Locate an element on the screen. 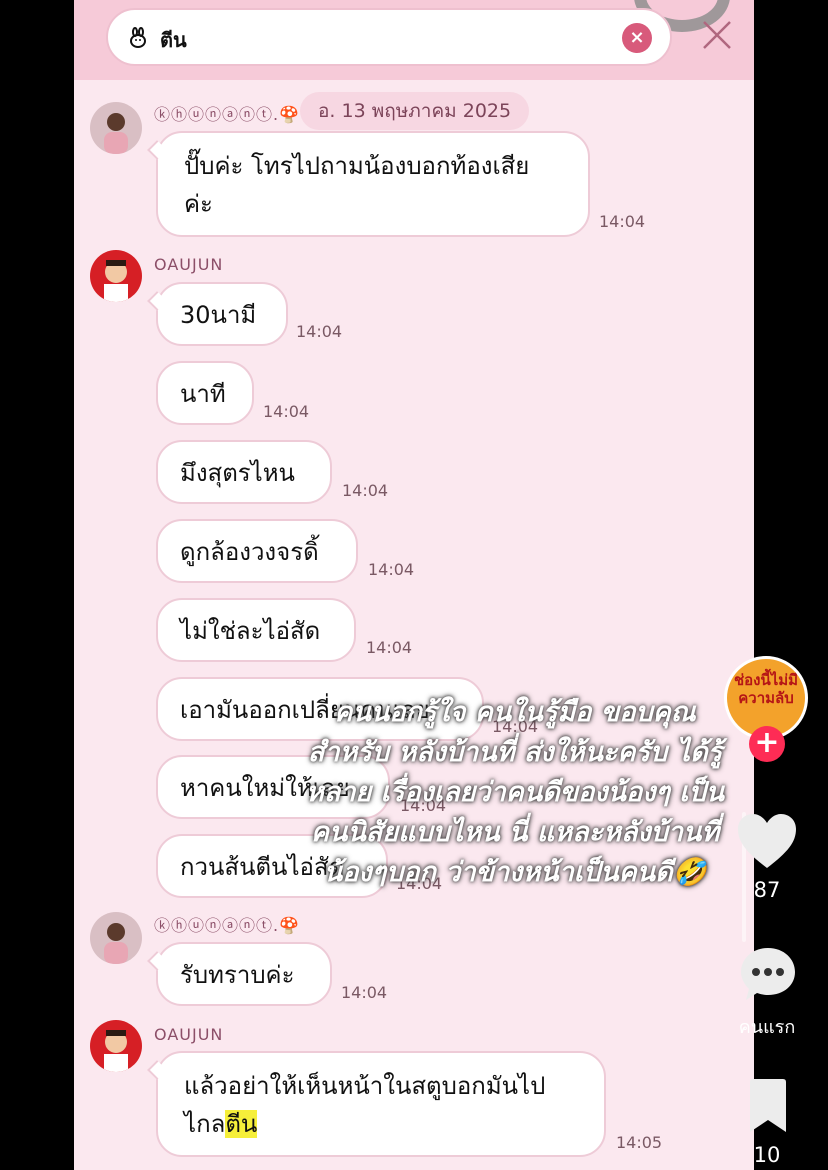  message-bubble: ดูกล้องวงจรดิ้ is located at coordinates (257, 551).